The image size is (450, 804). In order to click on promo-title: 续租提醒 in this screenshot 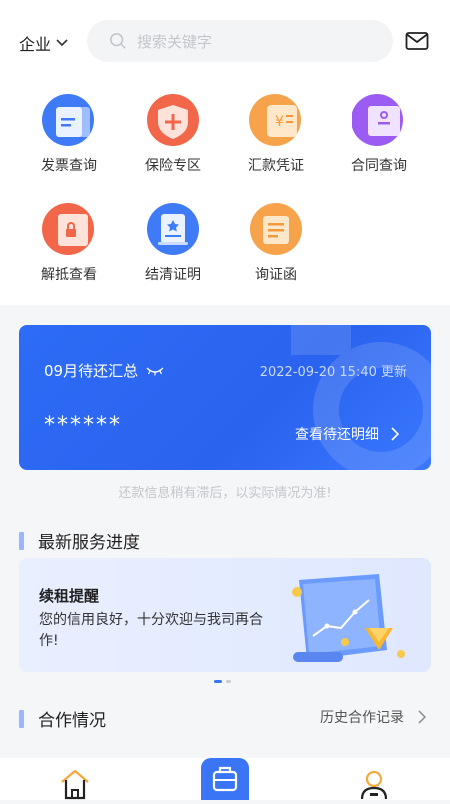, I will do `click(69, 596)`.